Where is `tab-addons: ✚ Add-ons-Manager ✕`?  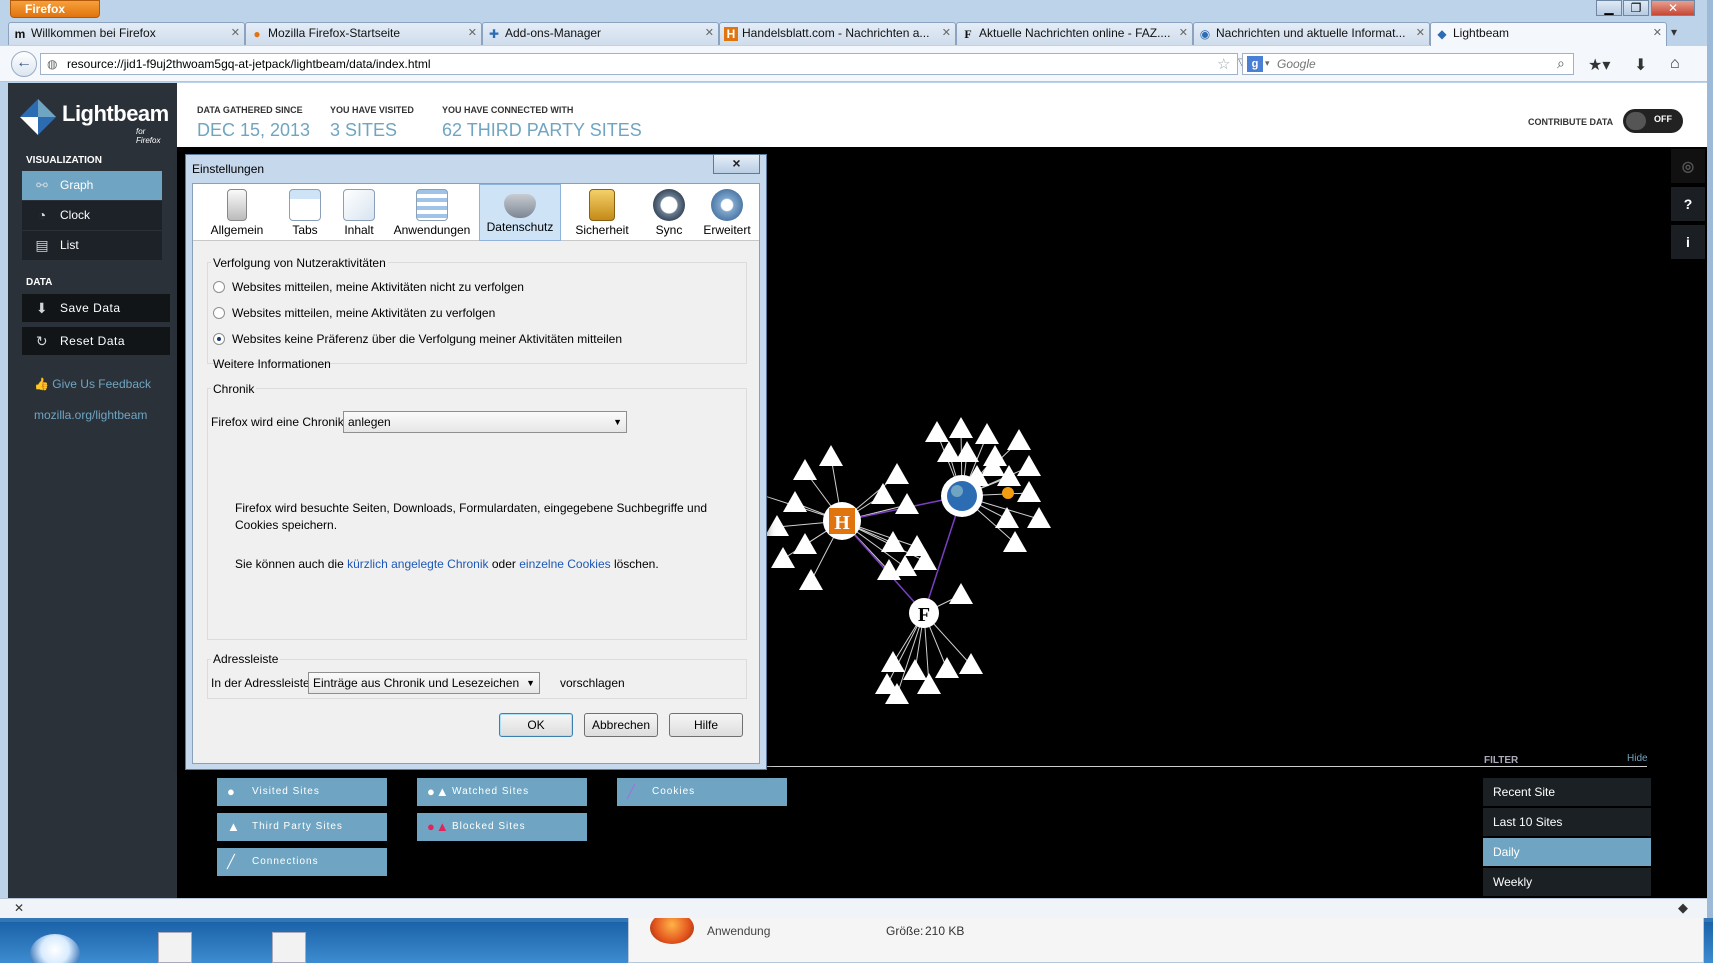
tab-addons: ✚ Add-ons-Manager ✕ is located at coordinates (600, 33).